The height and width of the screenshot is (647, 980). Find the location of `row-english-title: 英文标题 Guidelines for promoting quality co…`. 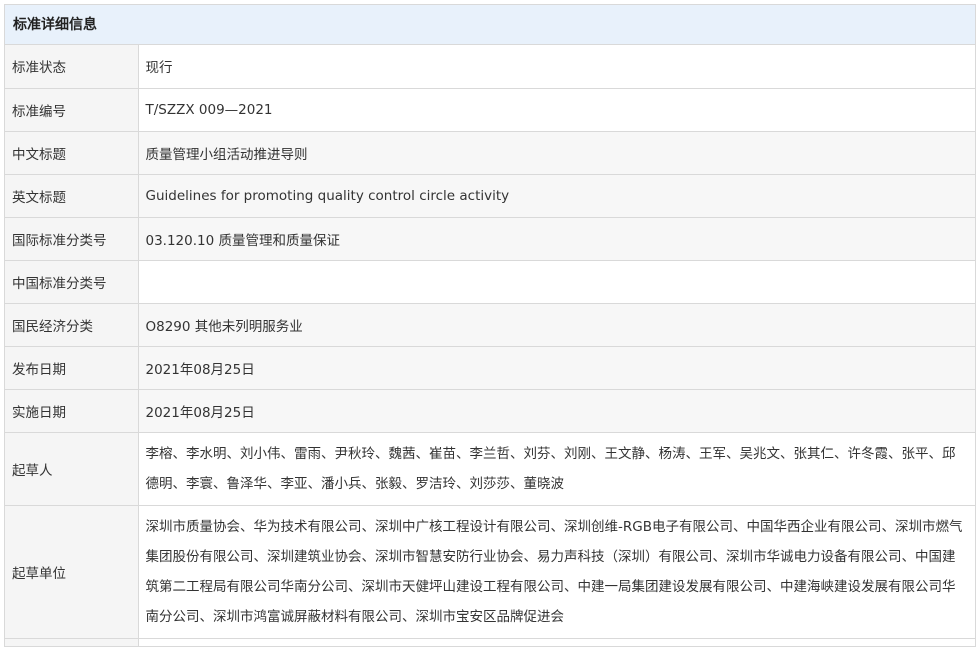

row-english-title: 英文标题 Guidelines for promoting quality co… is located at coordinates (490, 196).